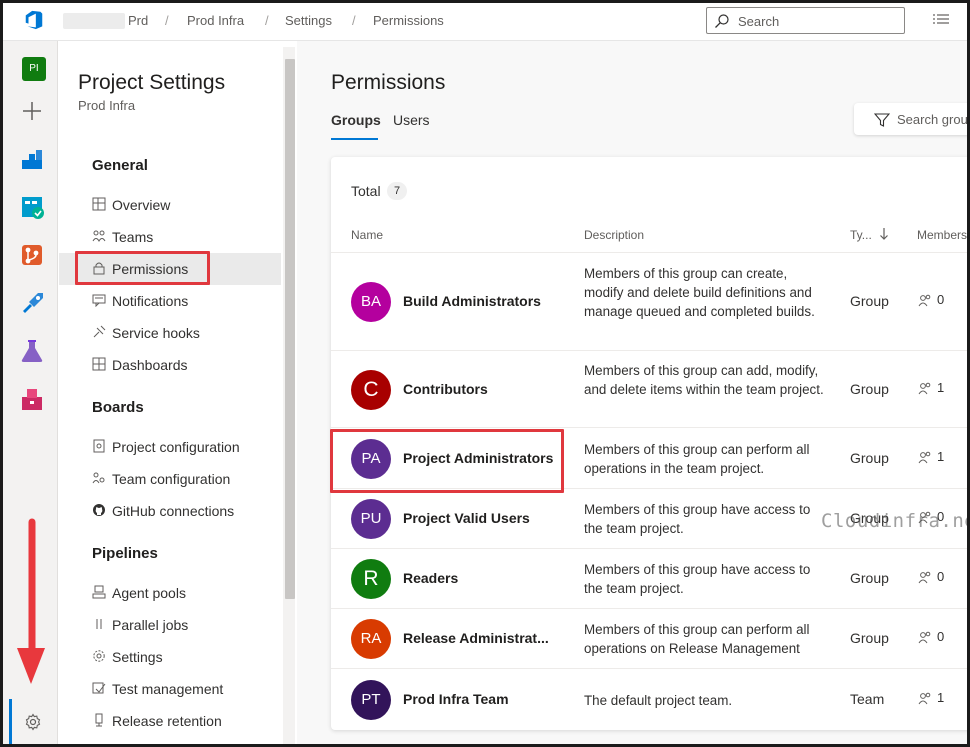 This screenshot has height=747, width=970. Describe the element at coordinates (371, 302) in the screenshot. I see `group-avatar: BA` at that location.